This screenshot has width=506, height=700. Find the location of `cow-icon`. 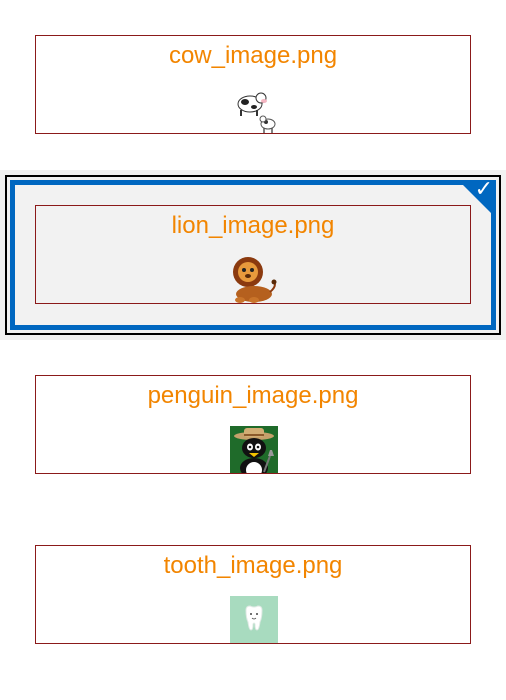

cow-icon is located at coordinates (254, 109).